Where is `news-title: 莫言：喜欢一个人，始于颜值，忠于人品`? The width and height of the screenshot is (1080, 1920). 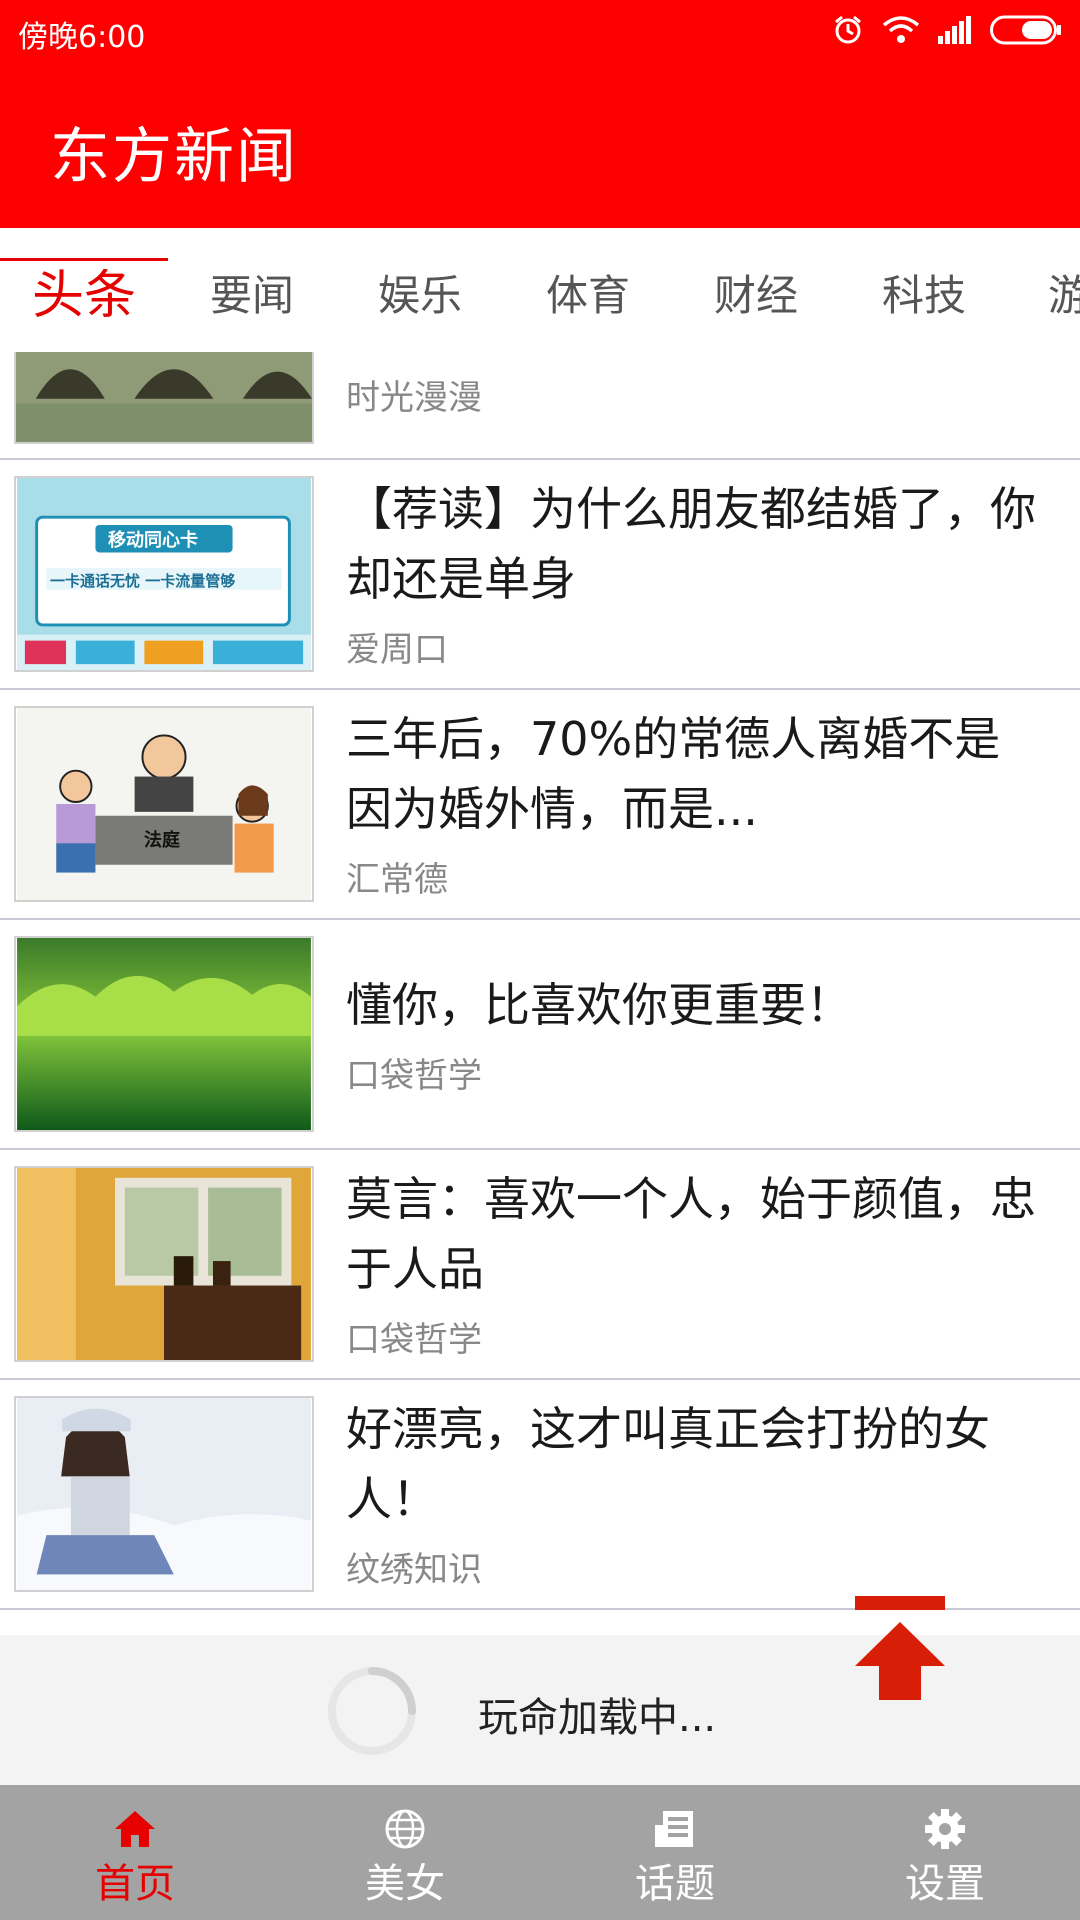 news-title: 莫言：喜欢一个人，始于颜值，忠于人品 is located at coordinates (691, 1234).